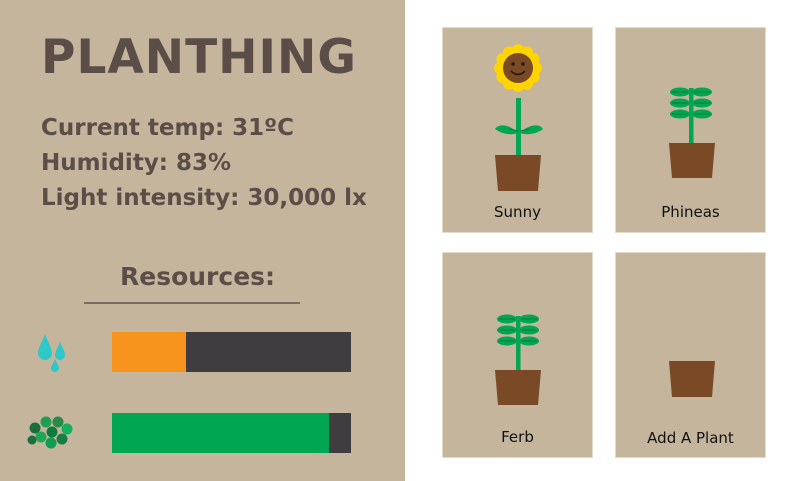 This screenshot has height=481, width=801. I want to click on water-level-bar, so click(231, 352).